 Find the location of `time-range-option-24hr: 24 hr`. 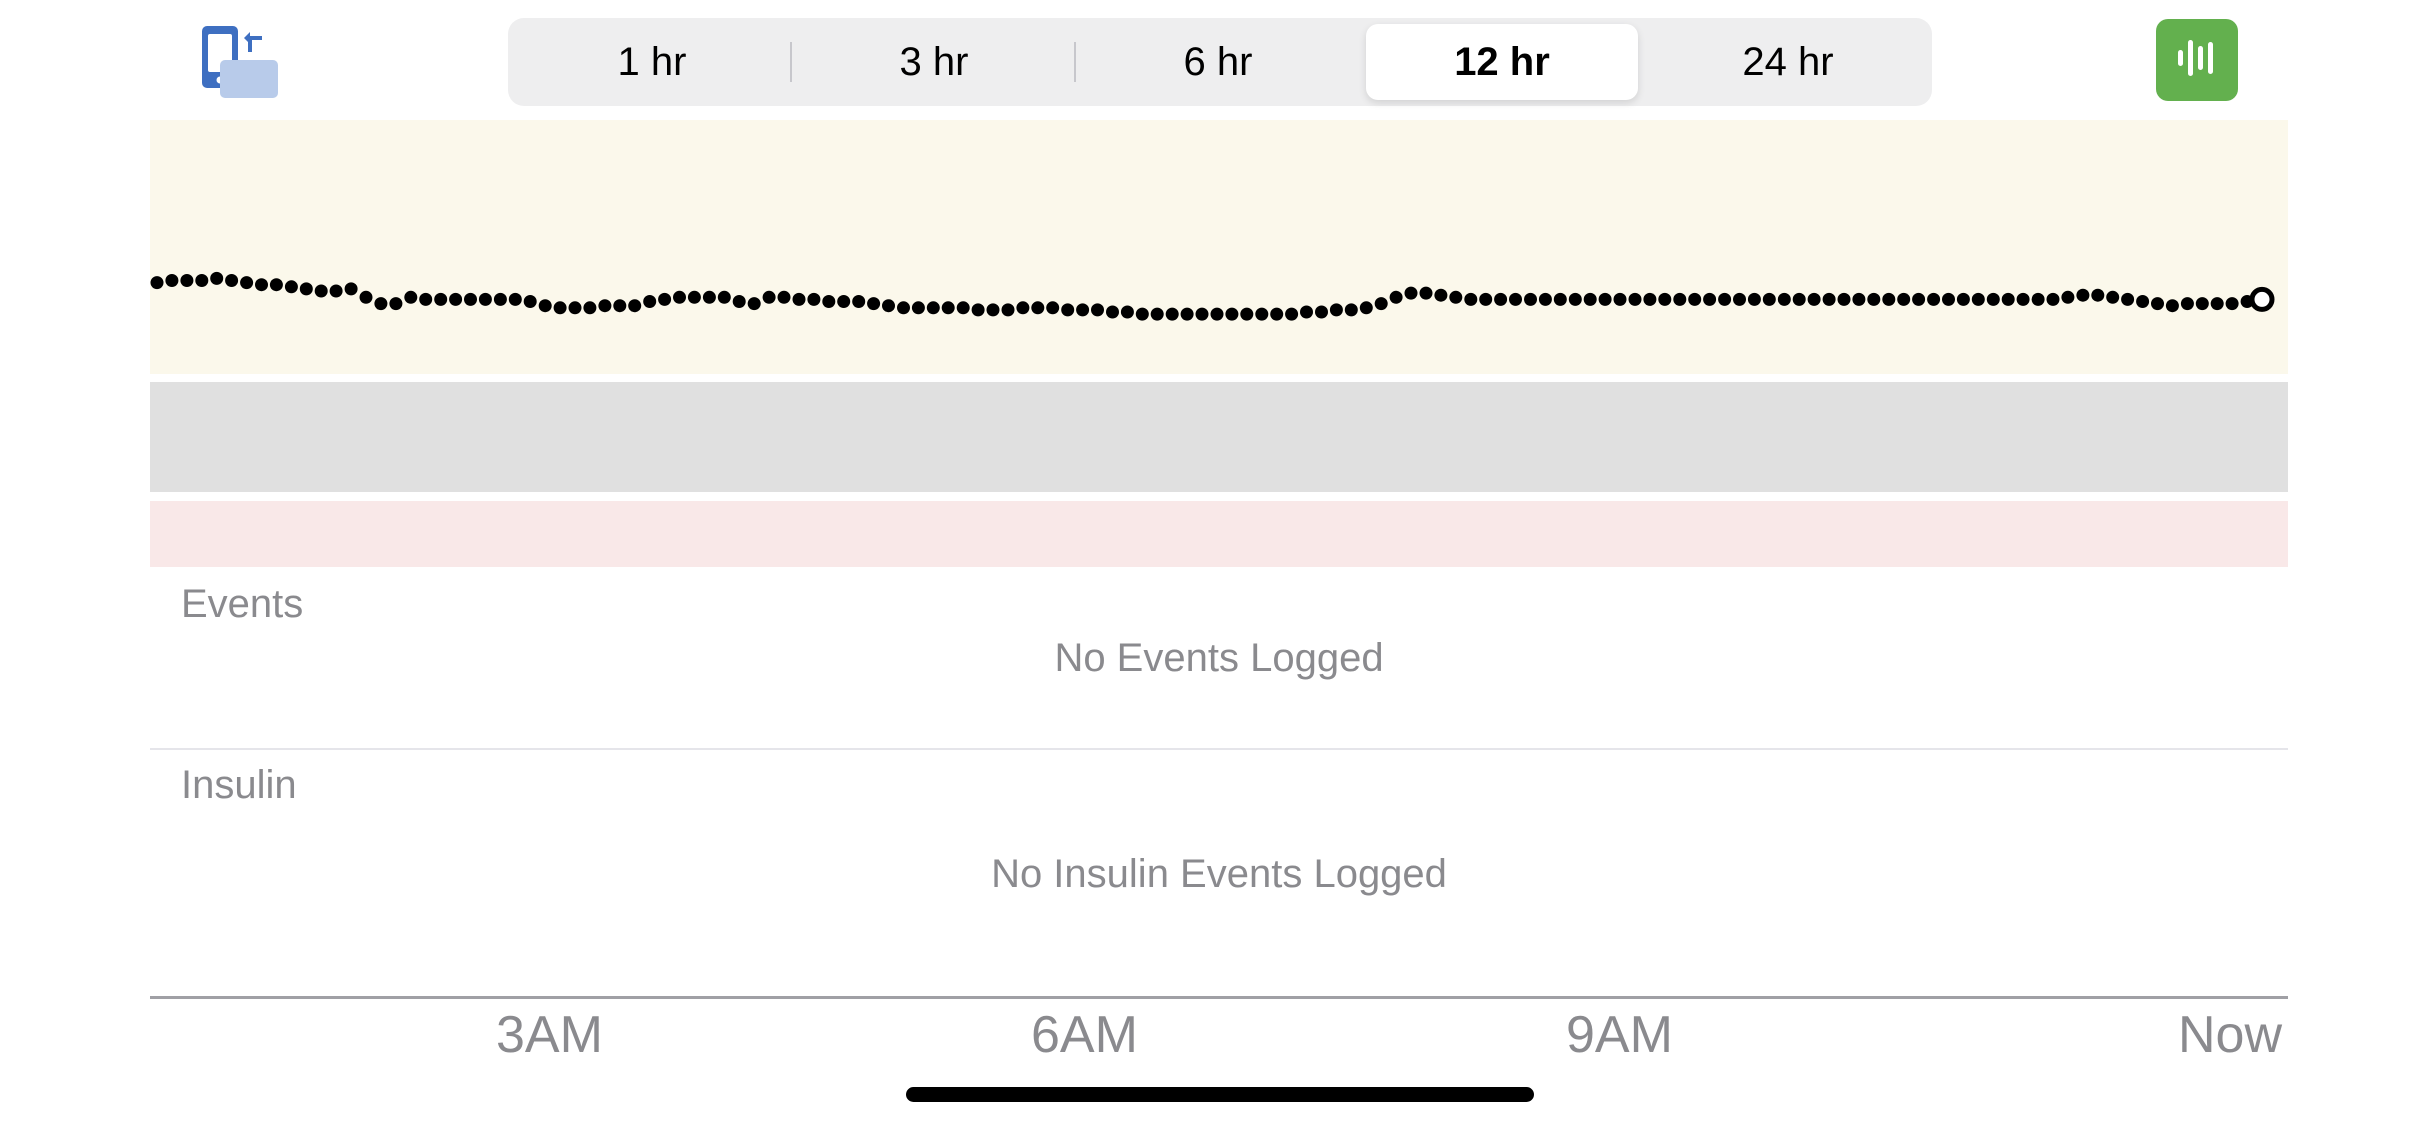

time-range-option-24hr: 24 hr is located at coordinates (1788, 62).